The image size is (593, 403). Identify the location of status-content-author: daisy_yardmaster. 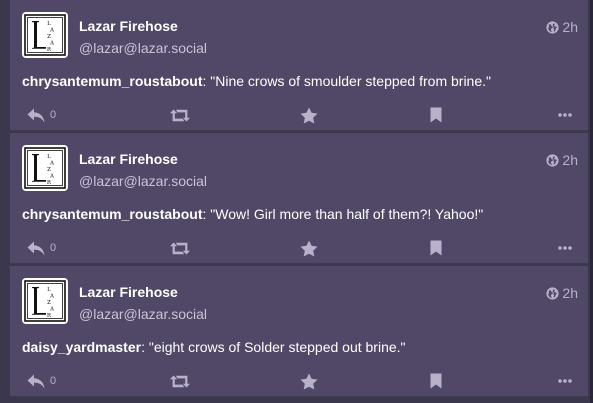
(81, 347).